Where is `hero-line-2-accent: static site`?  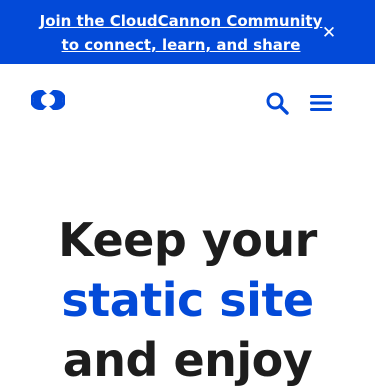
hero-line-2-accent: static site is located at coordinates (187, 300).